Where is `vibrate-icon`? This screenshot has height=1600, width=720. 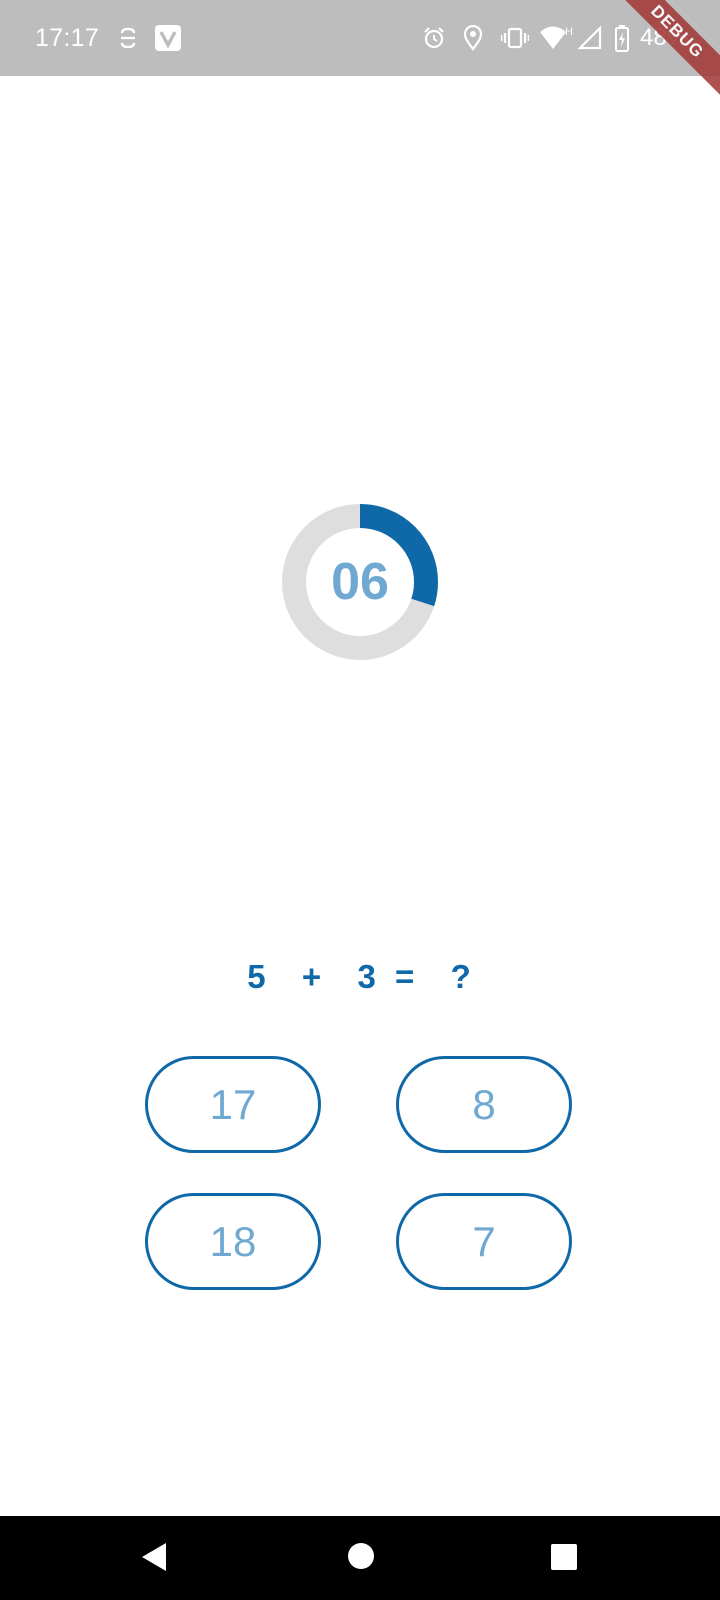
vibrate-icon is located at coordinates (515, 38).